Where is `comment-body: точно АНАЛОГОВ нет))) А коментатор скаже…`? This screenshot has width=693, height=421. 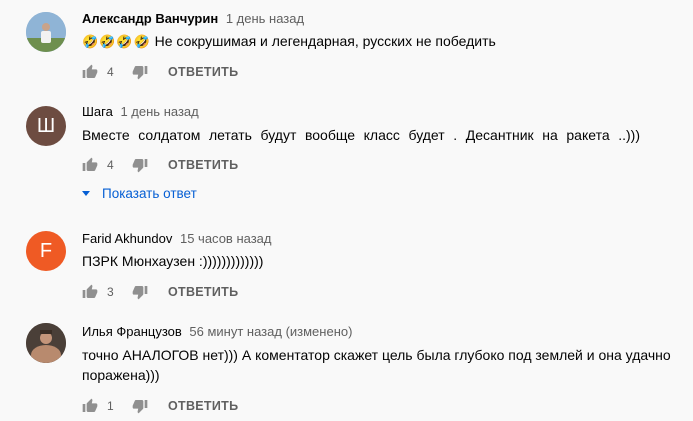 comment-body: точно АНАЛОГОВ нет))) А коментатор скаже… is located at coordinates (382, 365).